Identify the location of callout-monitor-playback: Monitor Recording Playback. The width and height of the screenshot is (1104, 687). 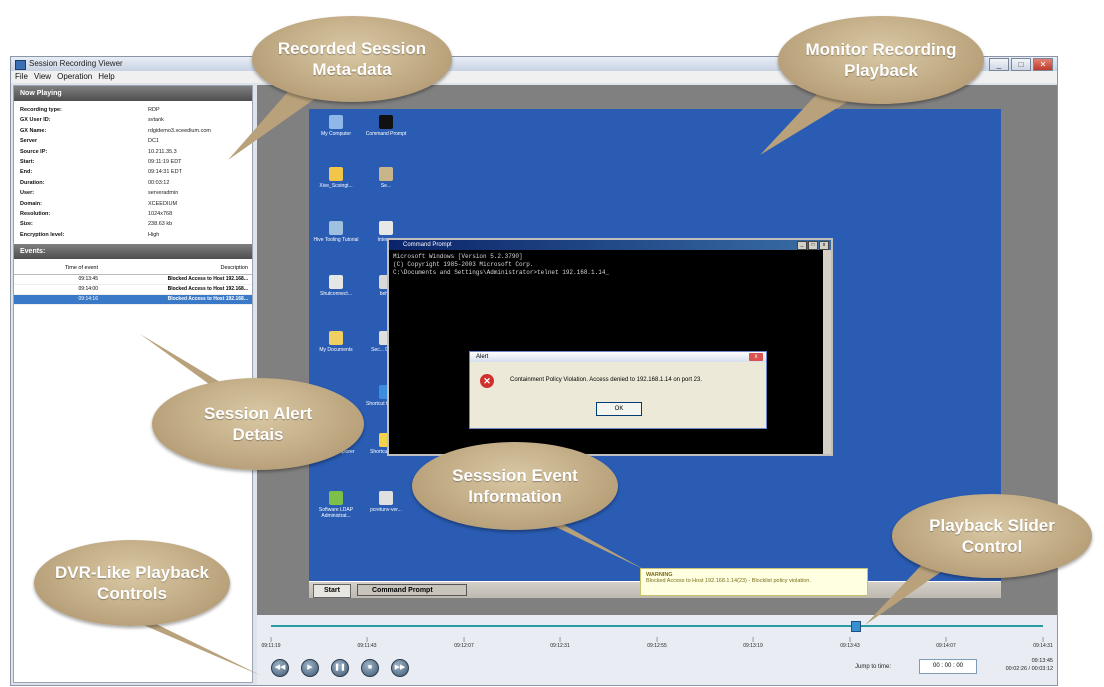
(881, 60).